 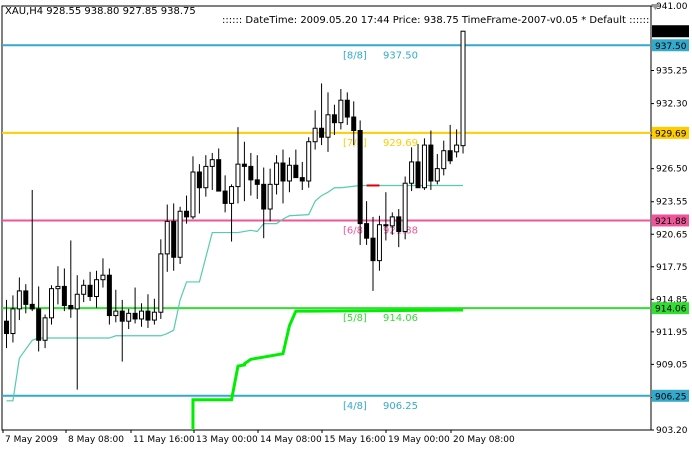 I want to click on time-axis-label: 7 May 2009, so click(x=31, y=440).